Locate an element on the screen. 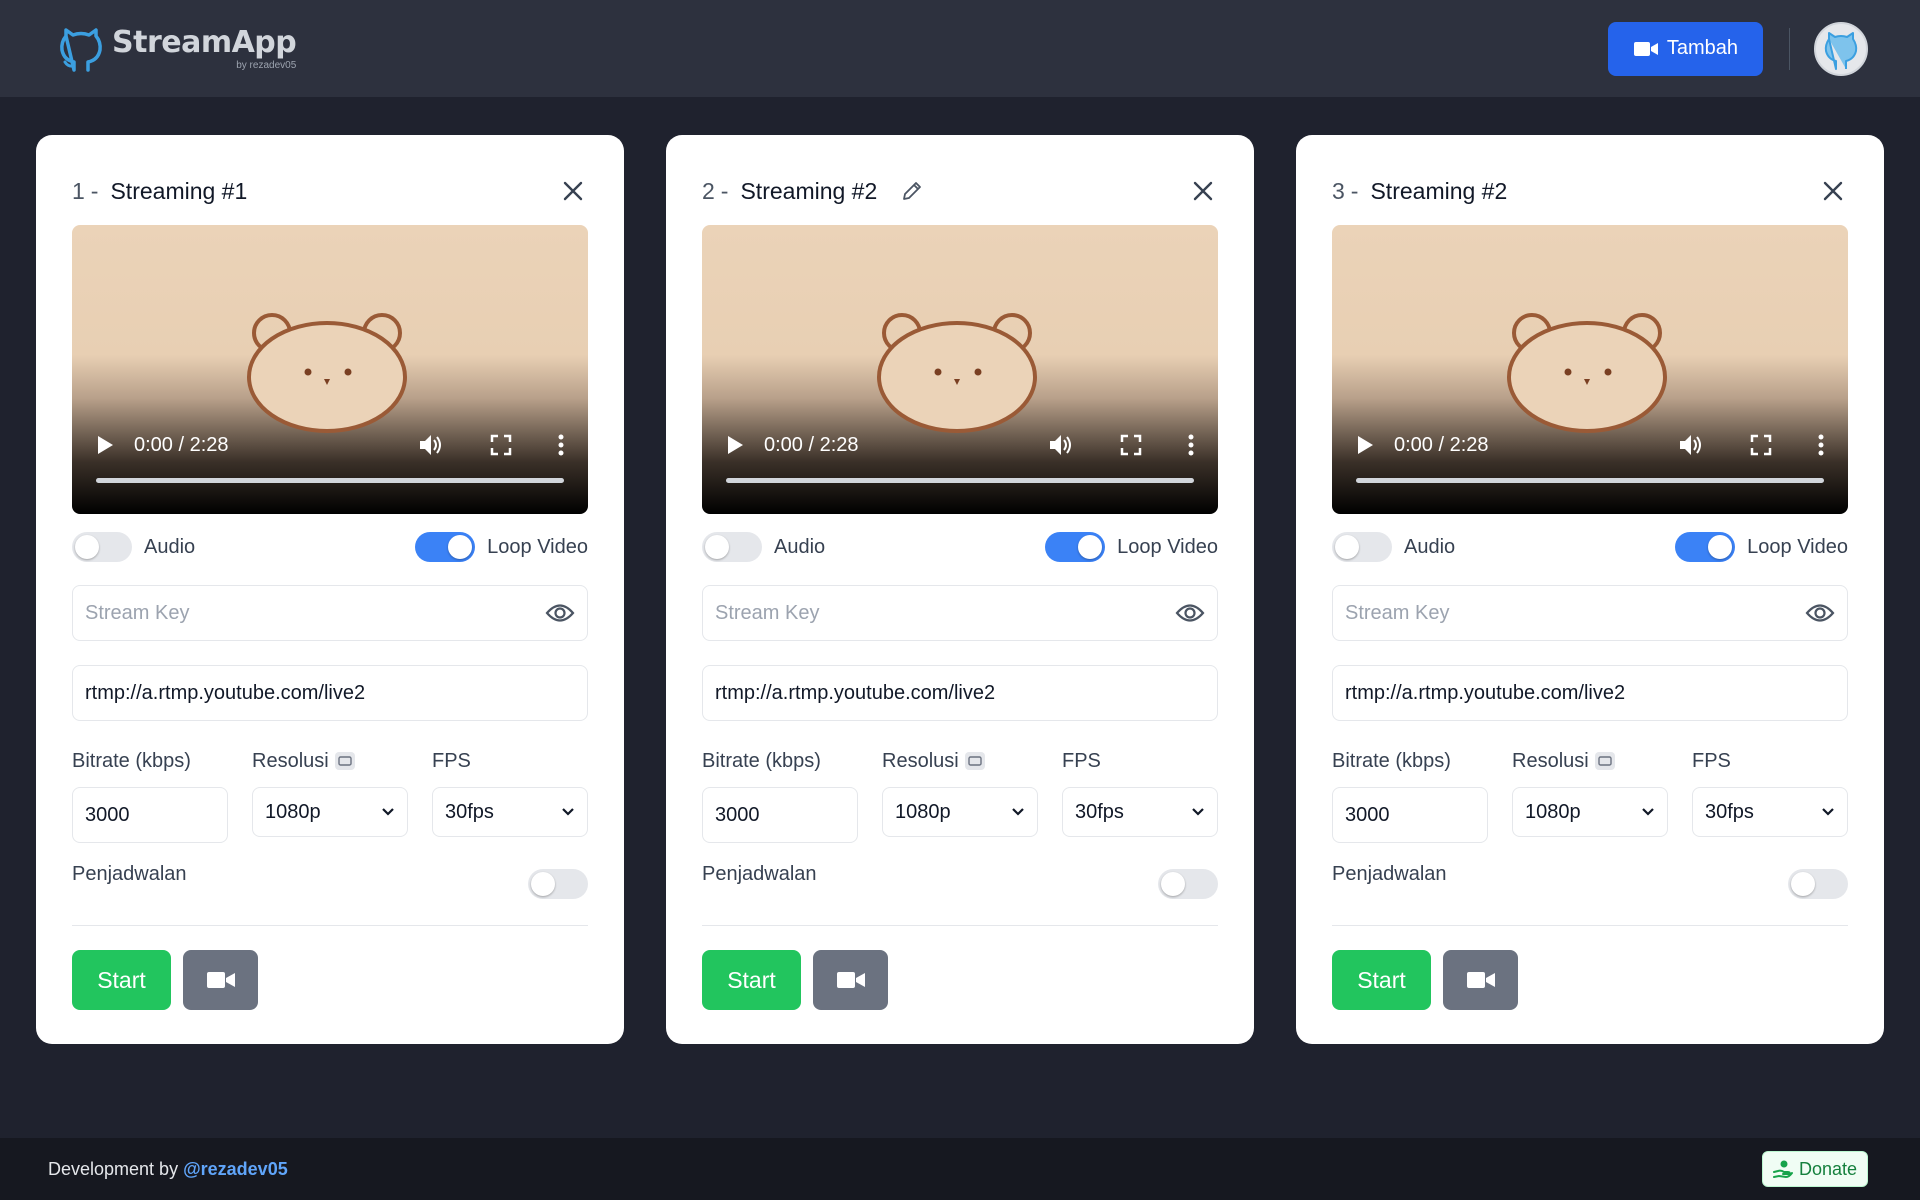 The width and height of the screenshot is (1920, 1200). card-divider is located at coordinates (1590, 925).